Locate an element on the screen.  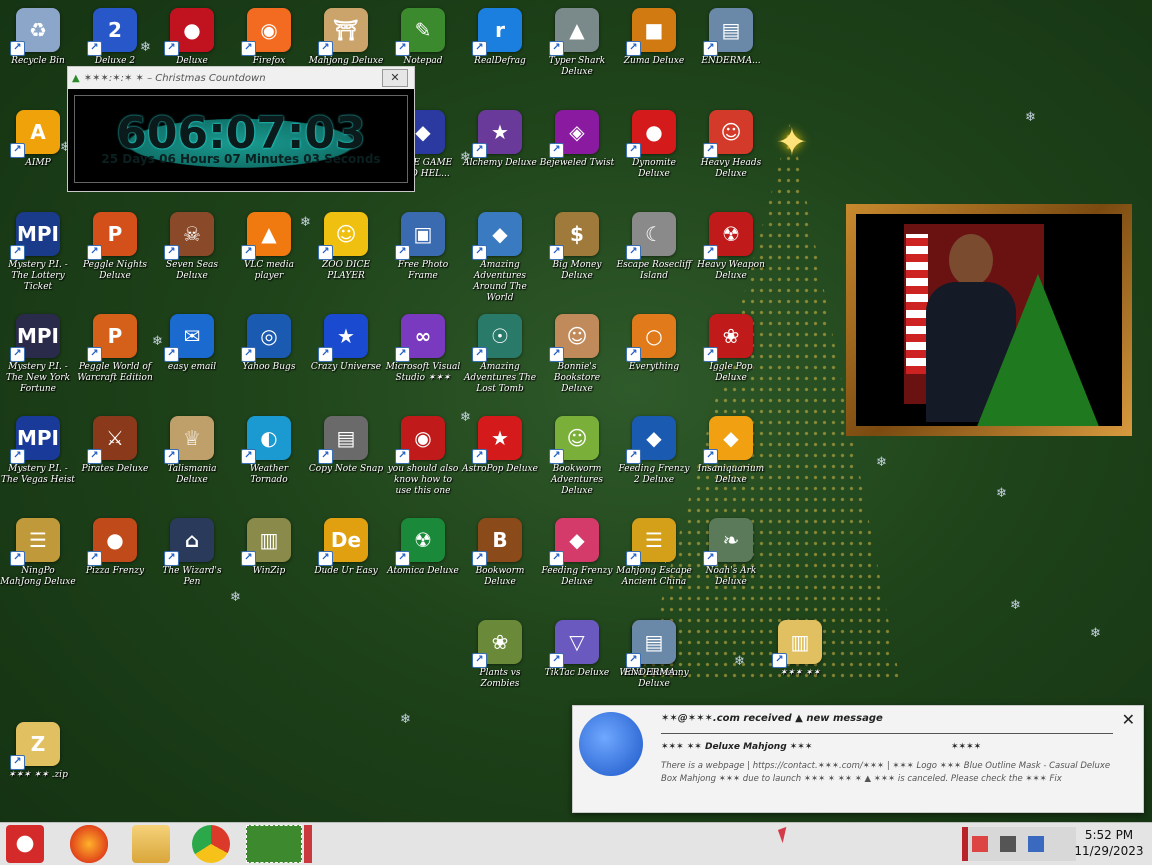
network-alert-icon is located at coordinates (980, 844).